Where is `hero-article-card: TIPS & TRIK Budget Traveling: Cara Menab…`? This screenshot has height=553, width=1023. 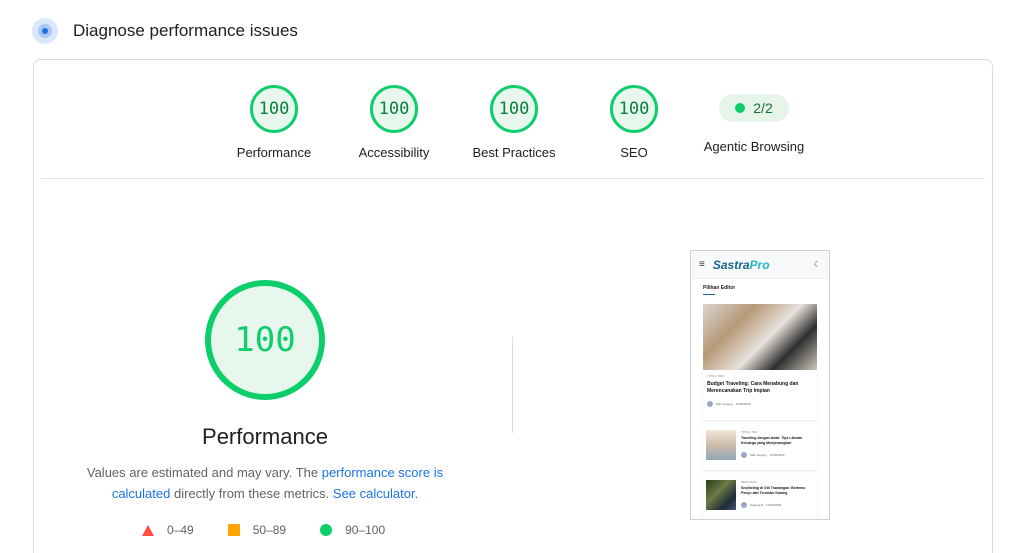 hero-article-card: TIPS & TRIK Budget Traveling: Cara Menab… is located at coordinates (760, 395).